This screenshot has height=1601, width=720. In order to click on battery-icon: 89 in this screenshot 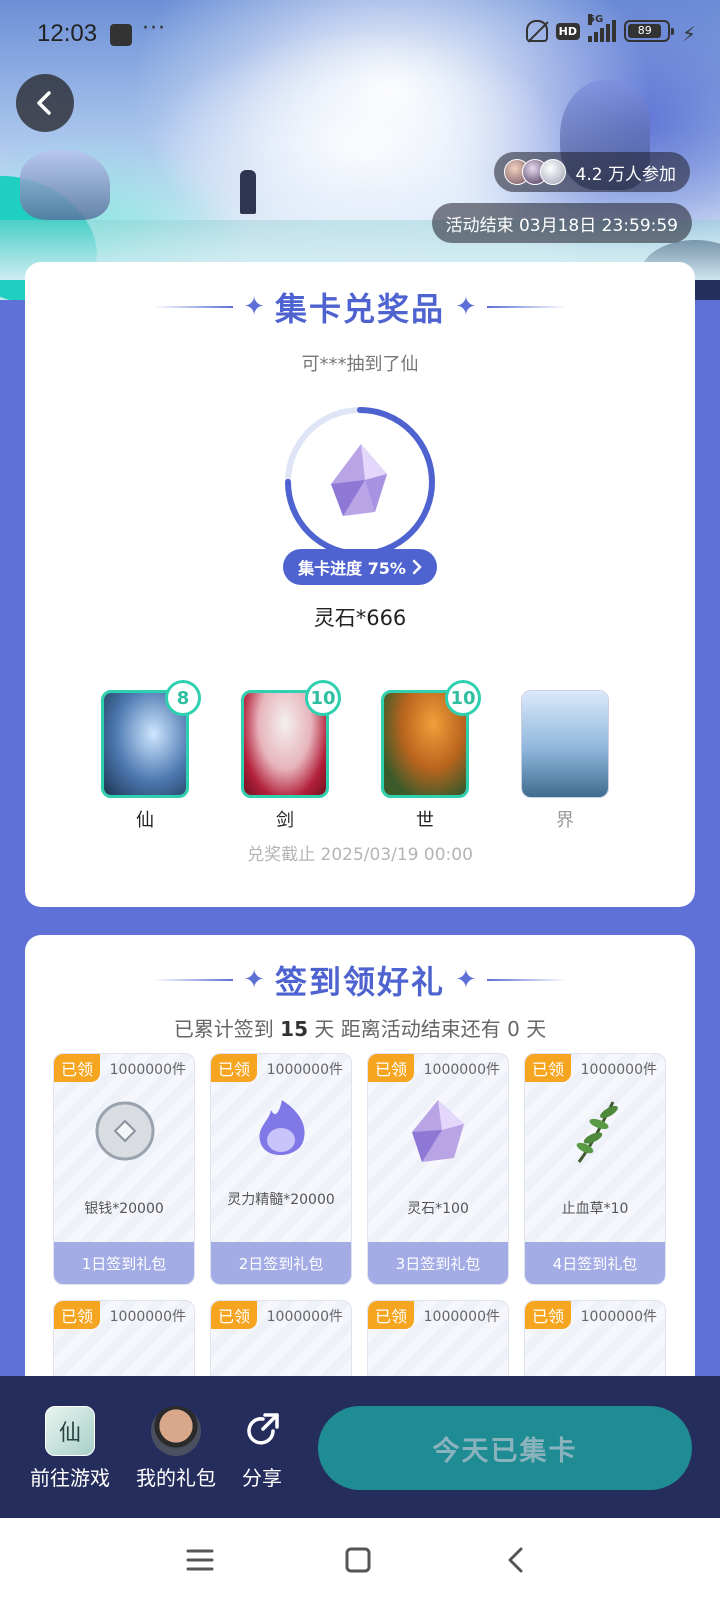, I will do `click(649, 31)`.